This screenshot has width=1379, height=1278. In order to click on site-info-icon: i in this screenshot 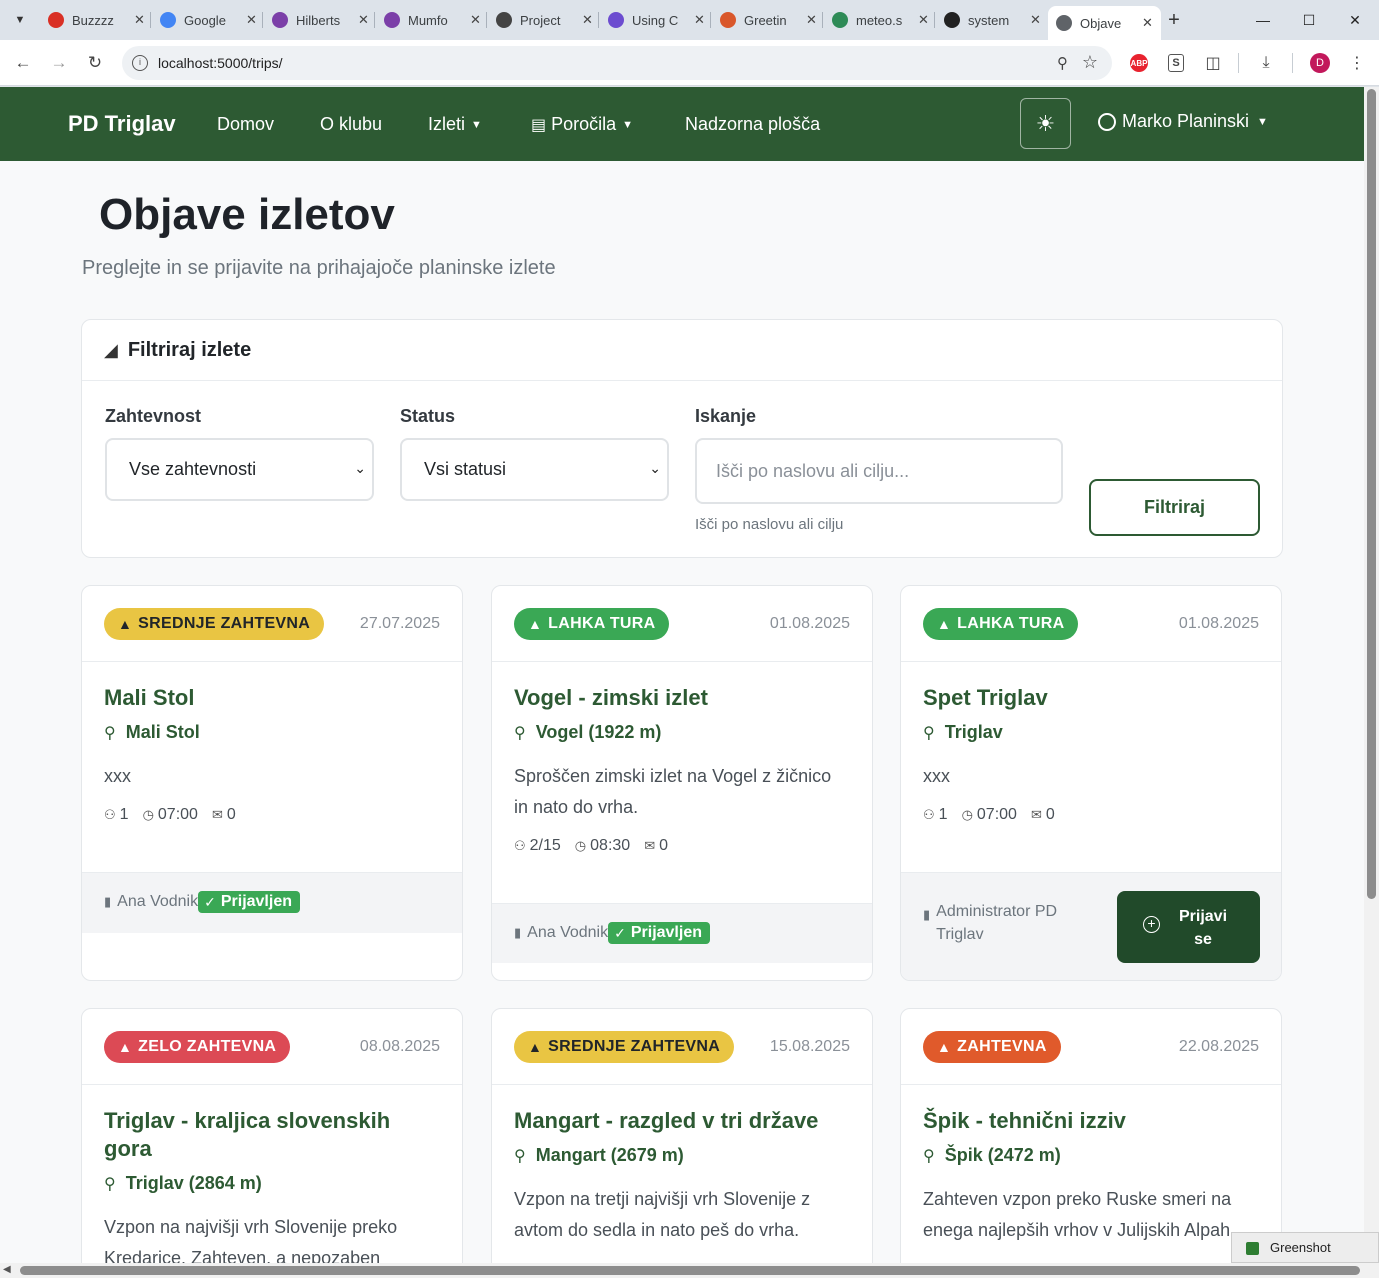, I will do `click(140, 63)`.